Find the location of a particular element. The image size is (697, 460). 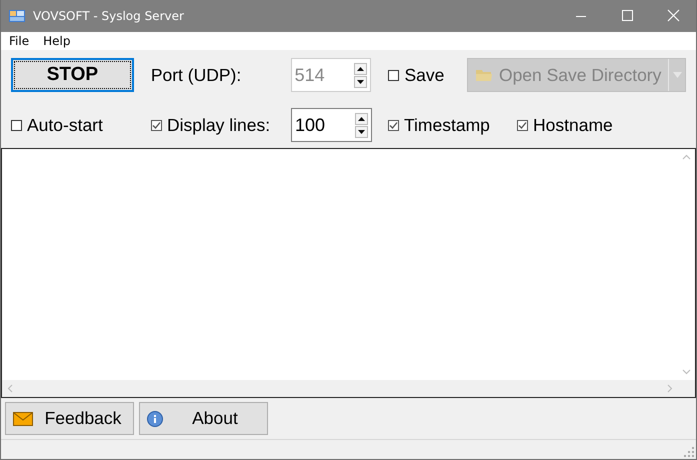

envelope-icon is located at coordinates (23, 419).